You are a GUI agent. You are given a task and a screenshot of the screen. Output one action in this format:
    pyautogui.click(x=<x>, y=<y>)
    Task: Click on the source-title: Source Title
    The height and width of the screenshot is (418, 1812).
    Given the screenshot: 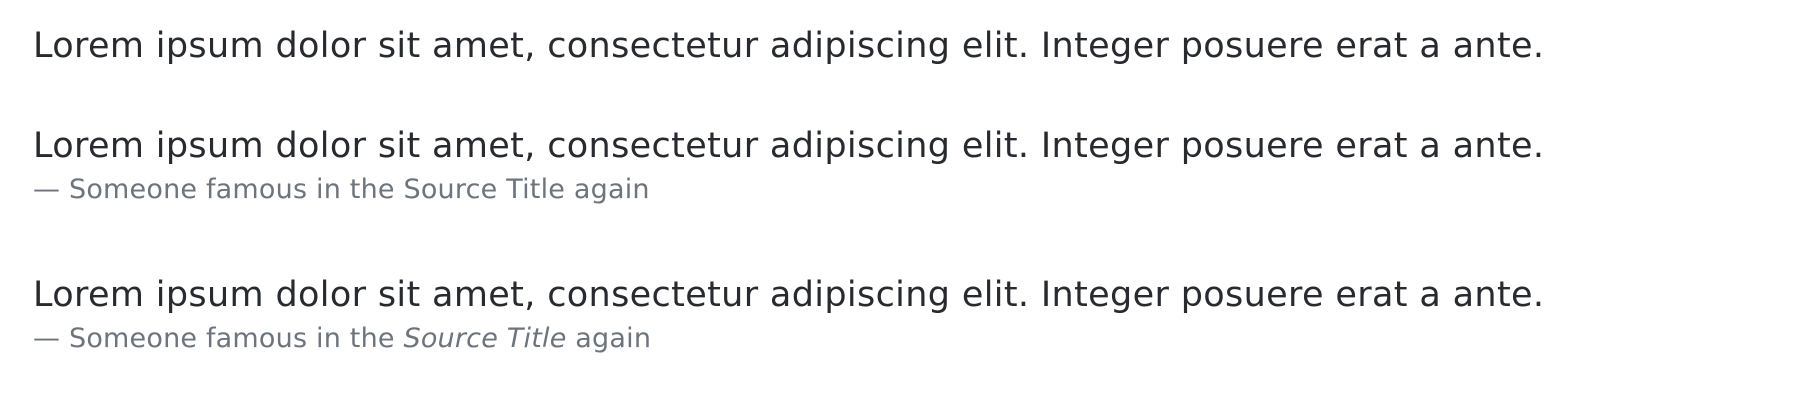 What is the action you would take?
    pyautogui.click(x=484, y=189)
    